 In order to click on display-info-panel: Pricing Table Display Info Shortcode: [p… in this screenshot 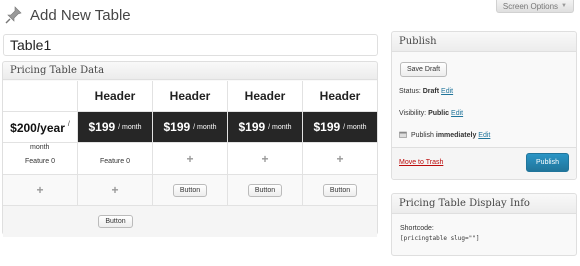, I will do `click(484, 224)`.